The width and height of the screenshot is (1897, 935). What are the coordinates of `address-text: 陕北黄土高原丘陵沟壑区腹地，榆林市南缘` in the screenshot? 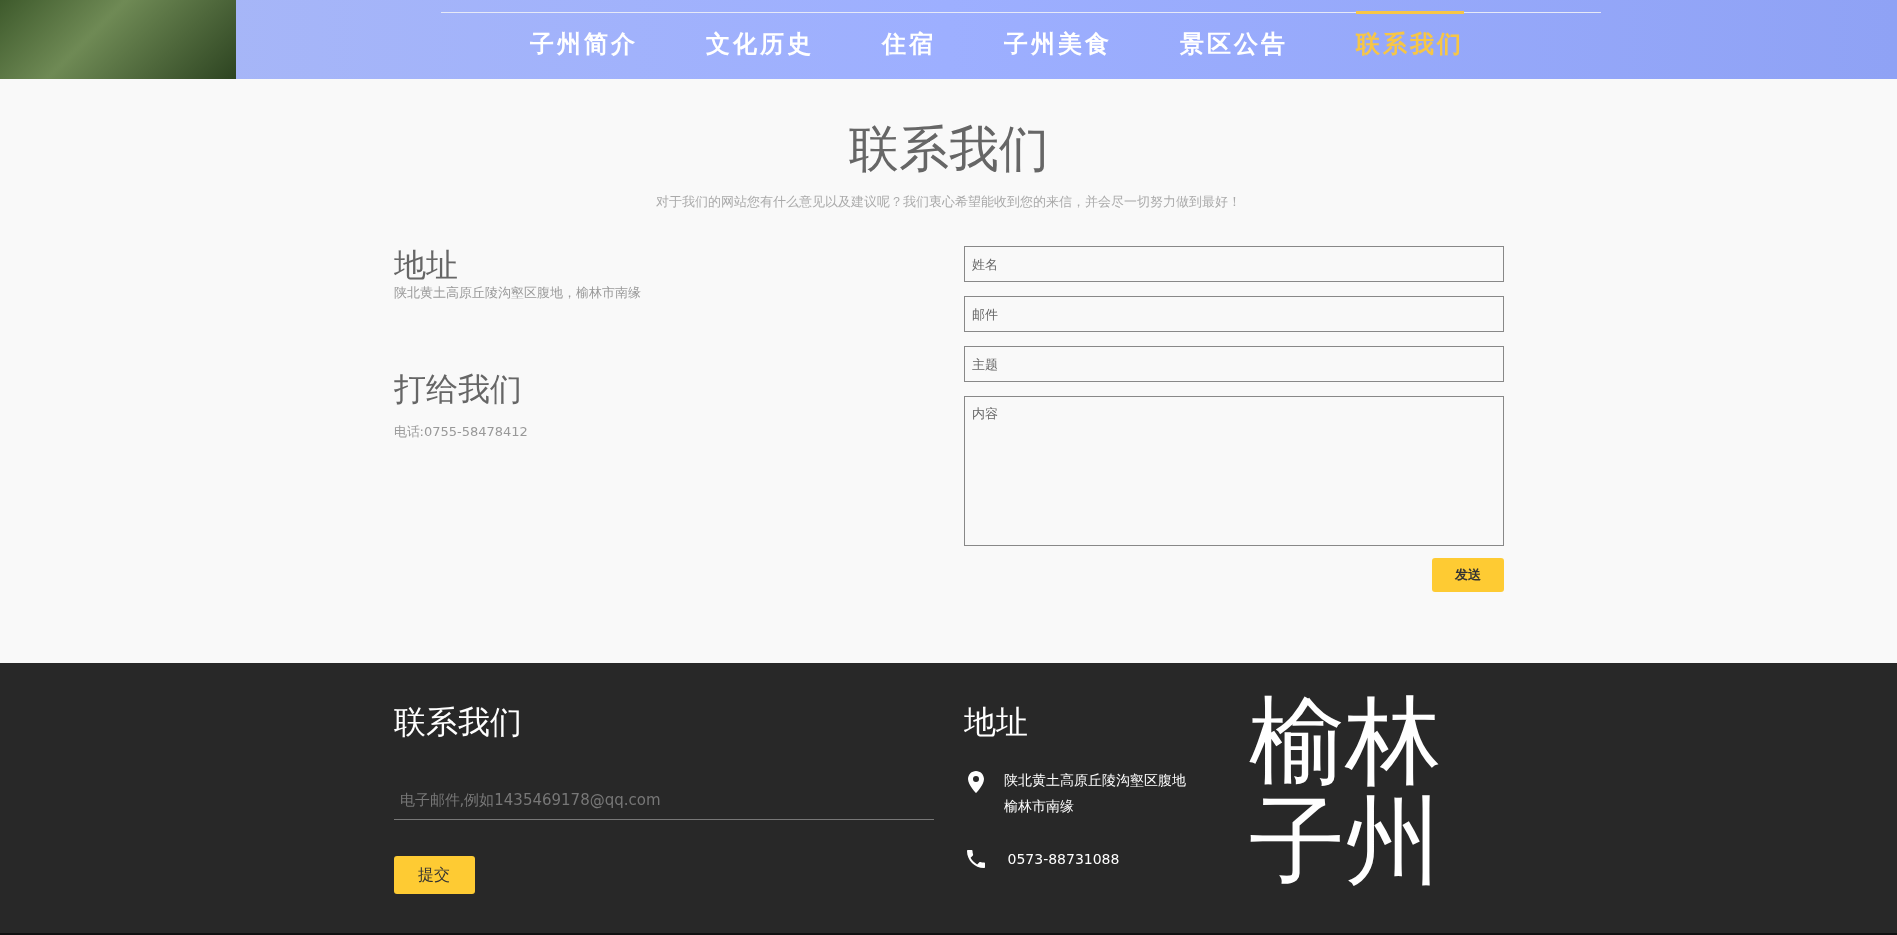 It's located at (517, 293).